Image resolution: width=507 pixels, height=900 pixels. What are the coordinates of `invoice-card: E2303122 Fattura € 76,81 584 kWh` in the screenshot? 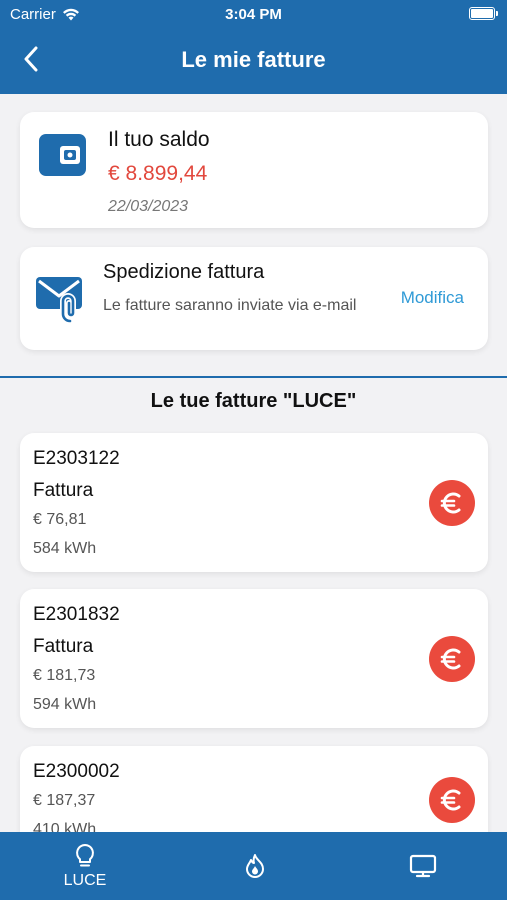 It's located at (254, 502).